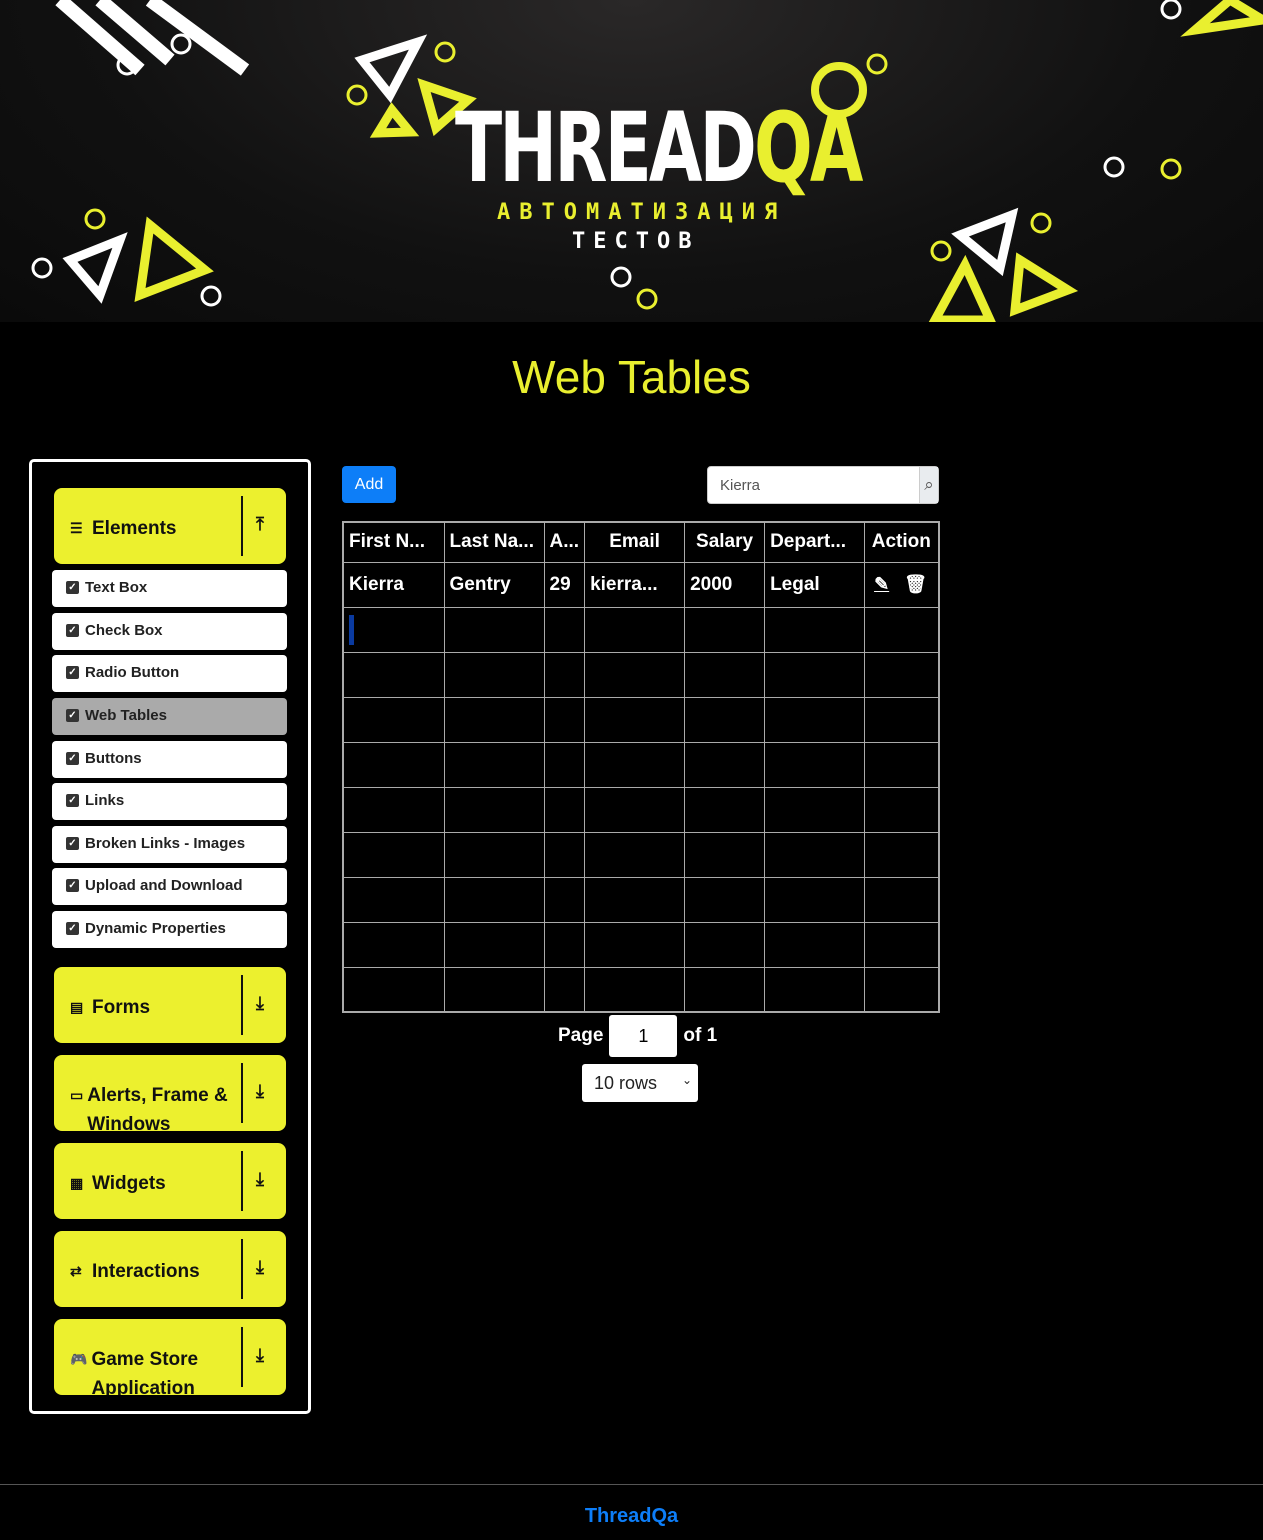 Image resolution: width=1263 pixels, height=1540 pixels. I want to click on sidebar-item-dynamic-properties: ✓ Dynamic Properties, so click(169, 929).